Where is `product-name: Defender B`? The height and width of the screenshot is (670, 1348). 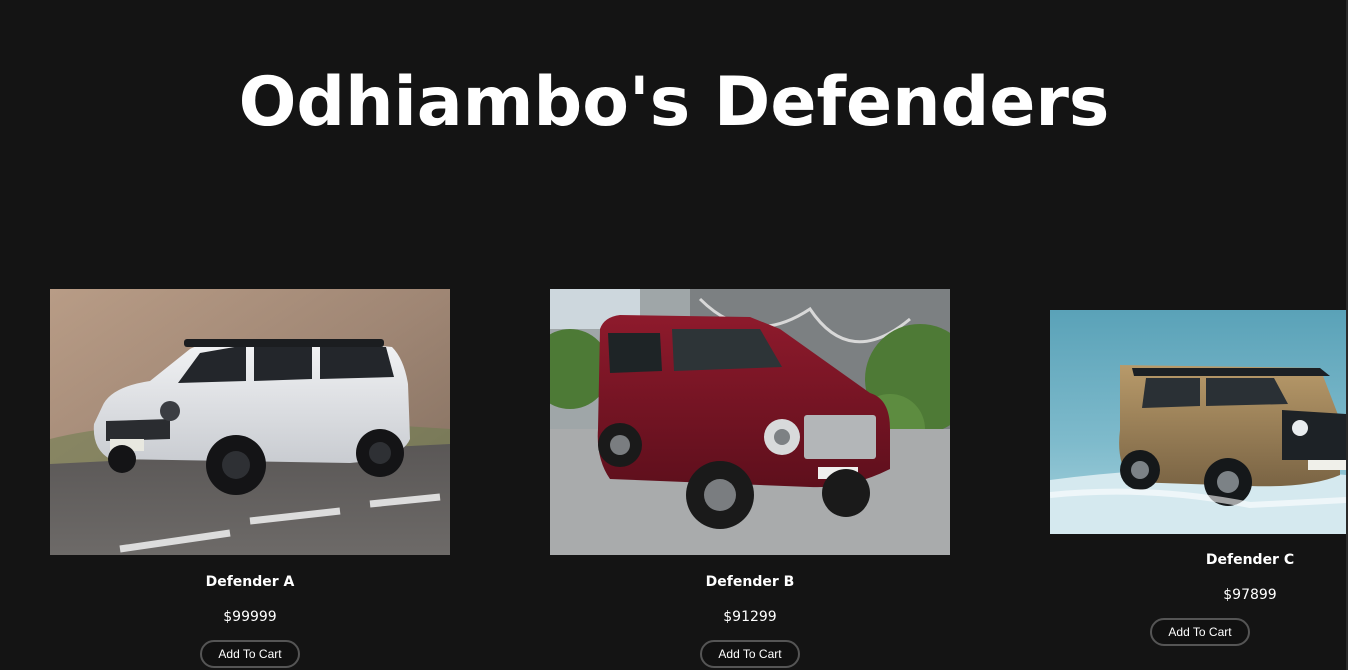
product-name: Defender B is located at coordinates (750, 582).